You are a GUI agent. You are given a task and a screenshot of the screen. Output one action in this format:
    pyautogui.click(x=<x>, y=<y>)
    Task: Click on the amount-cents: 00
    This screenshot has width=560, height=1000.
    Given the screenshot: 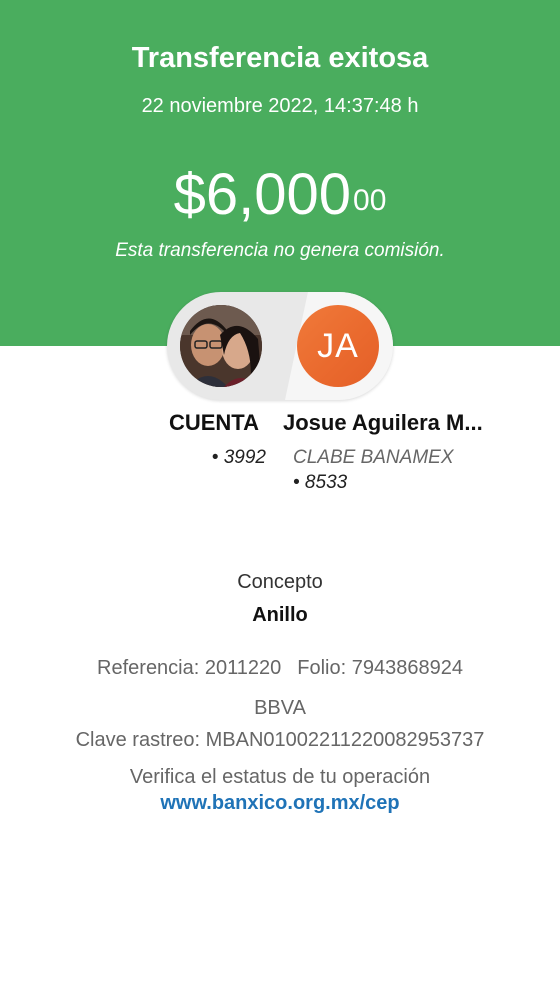 What is the action you would take?
    pyautogui.click(x=370, y=200)
    